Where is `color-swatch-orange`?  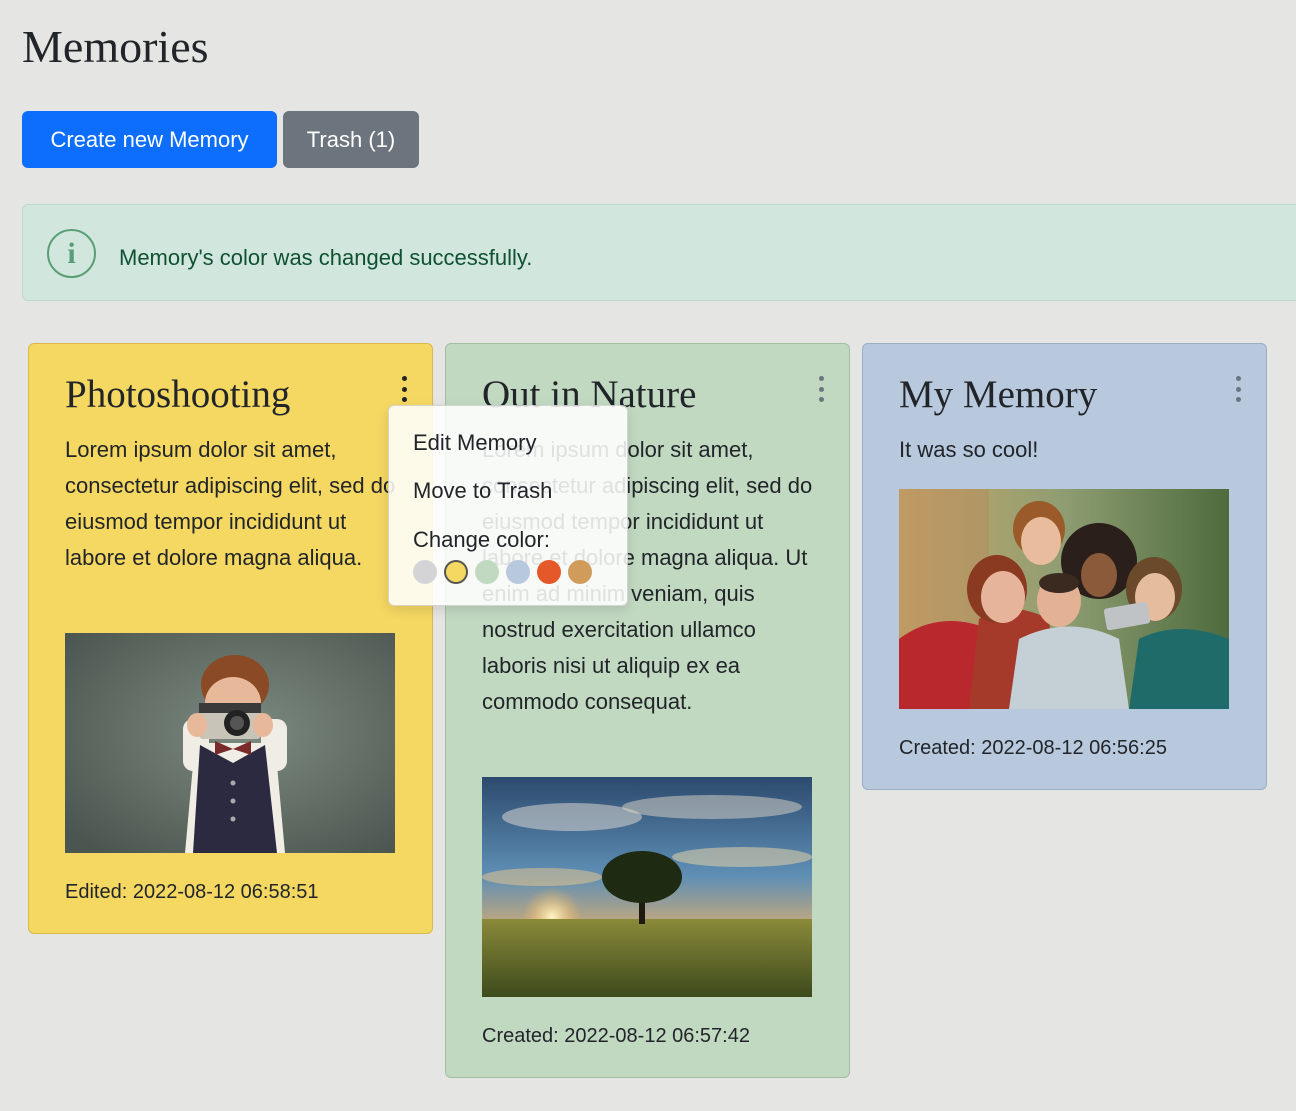
color-swatch-orange is located at coordinates (549, 572).